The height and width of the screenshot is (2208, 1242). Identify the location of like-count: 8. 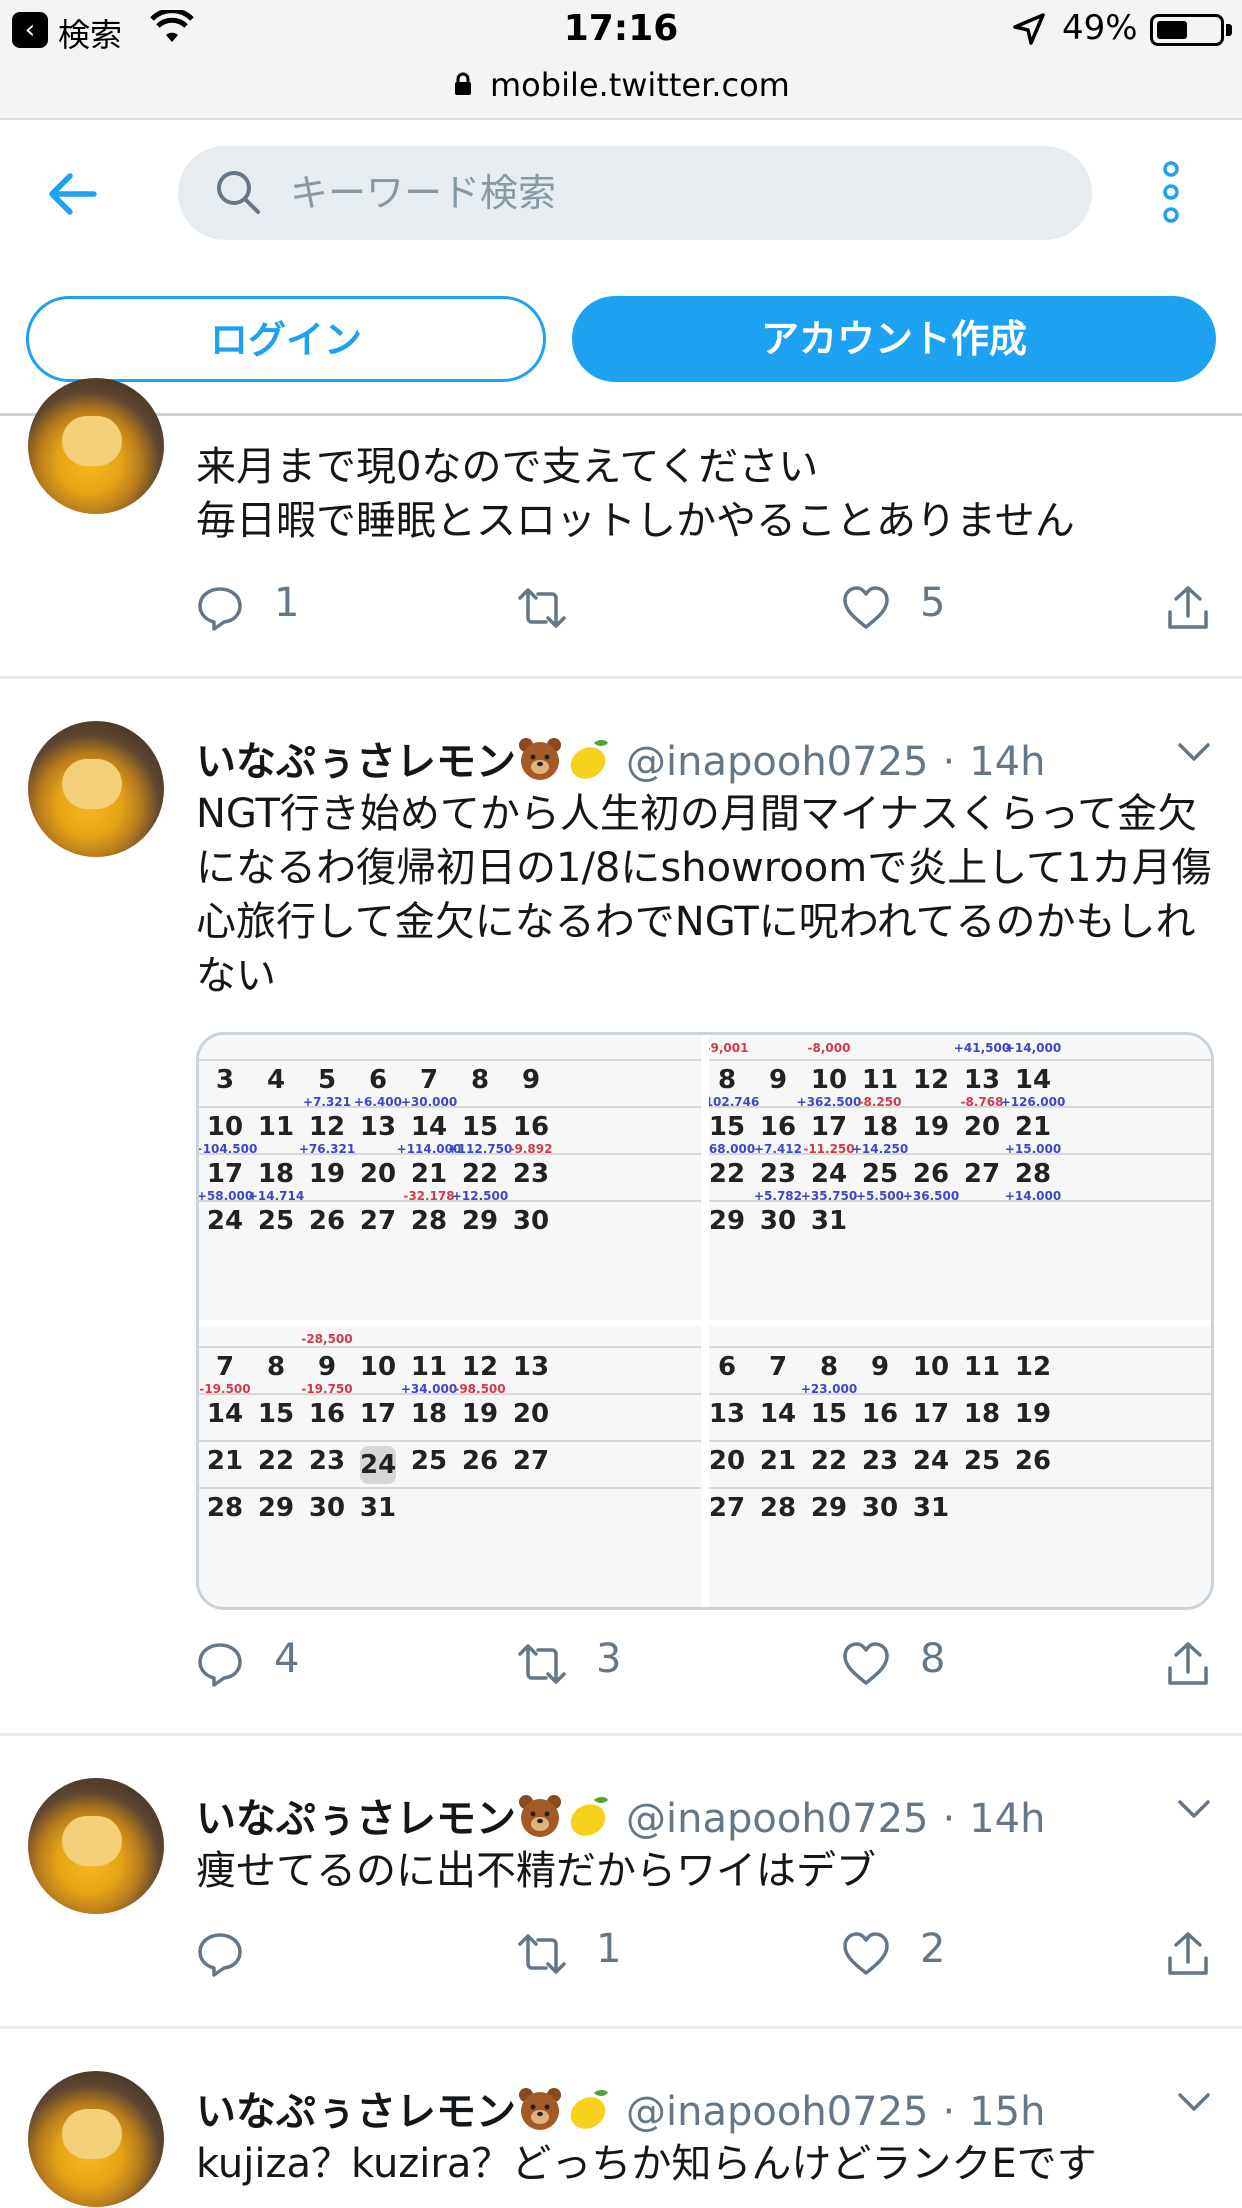
(933, 1659).